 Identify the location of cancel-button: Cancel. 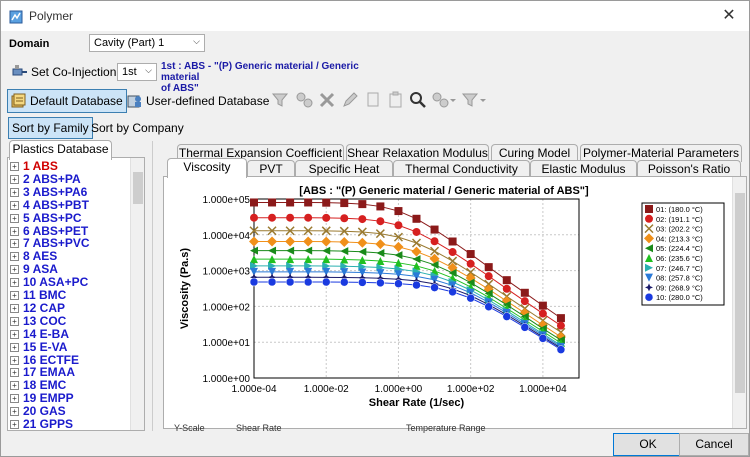
(714, 444).